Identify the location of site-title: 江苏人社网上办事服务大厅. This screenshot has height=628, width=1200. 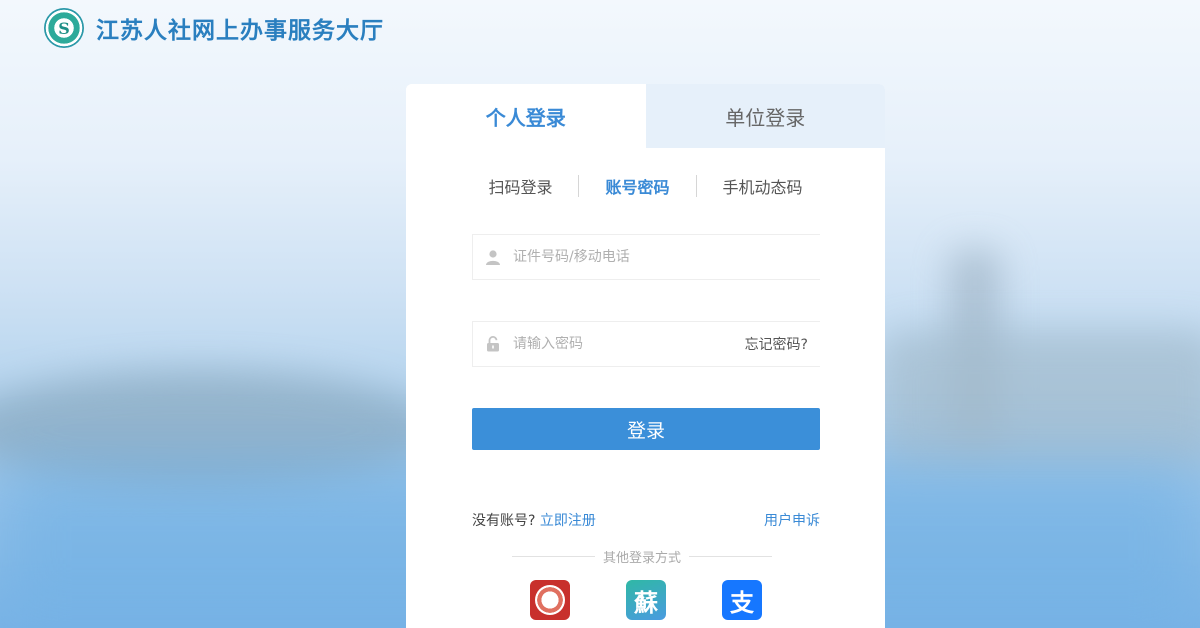
(240, 30).